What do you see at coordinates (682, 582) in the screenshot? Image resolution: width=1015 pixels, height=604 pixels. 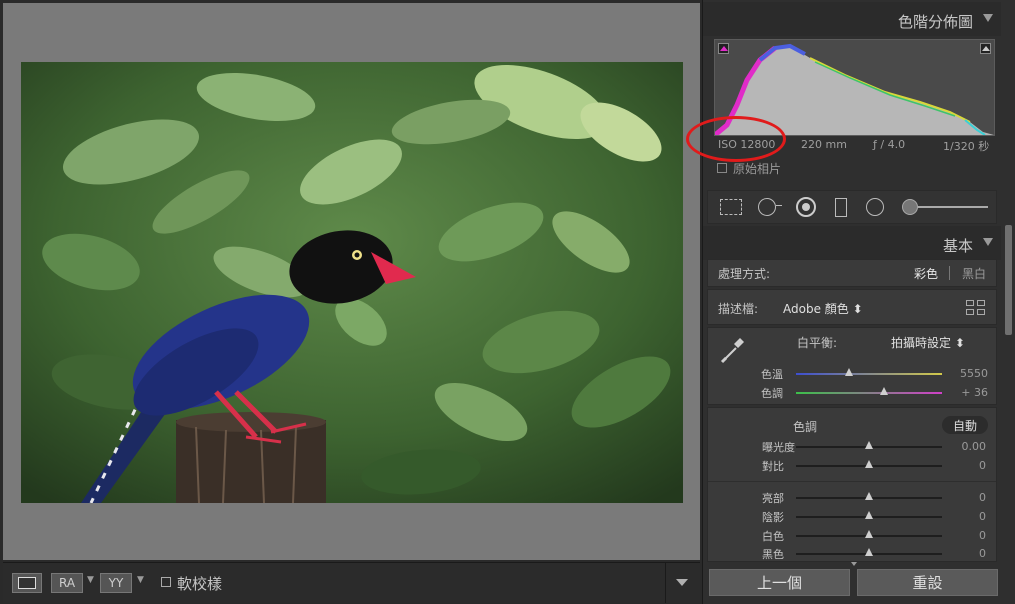 I see `toolbar-menu-chevron-icon` at bounding box center [682, 582].